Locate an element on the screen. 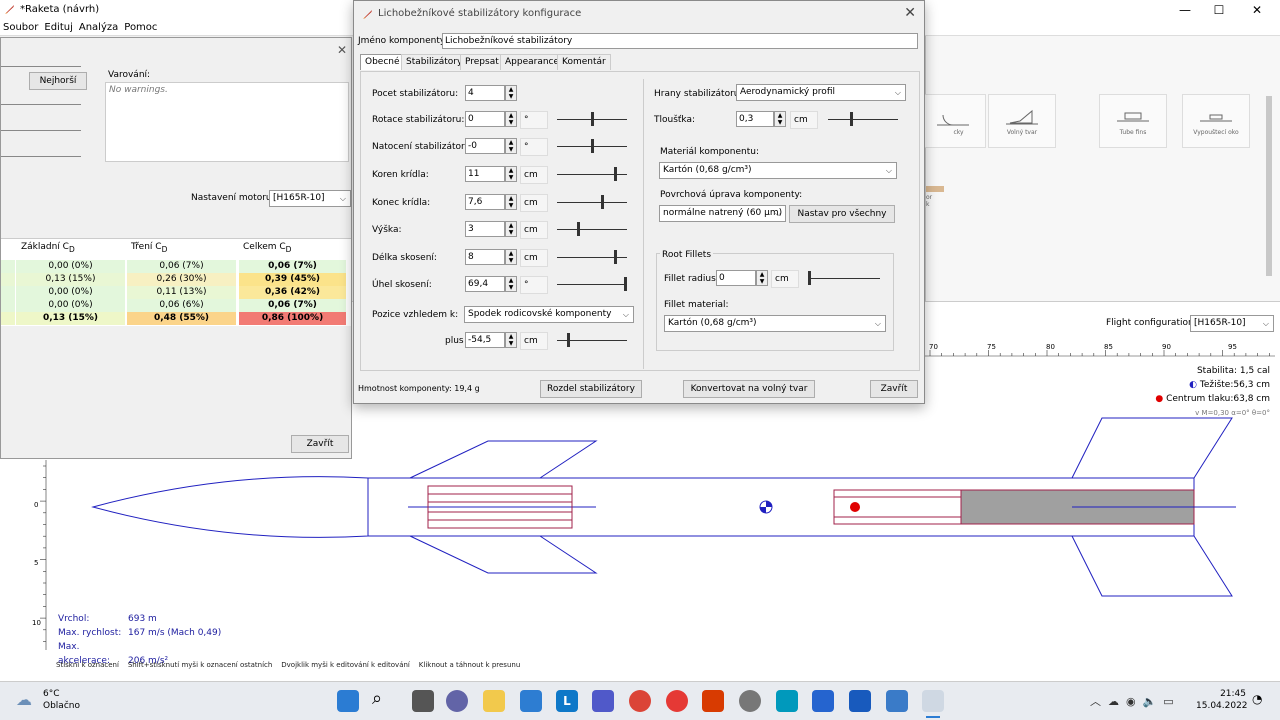 The image size is (1280, 720). tile-partial: cky is located at coordinates (953, 121).